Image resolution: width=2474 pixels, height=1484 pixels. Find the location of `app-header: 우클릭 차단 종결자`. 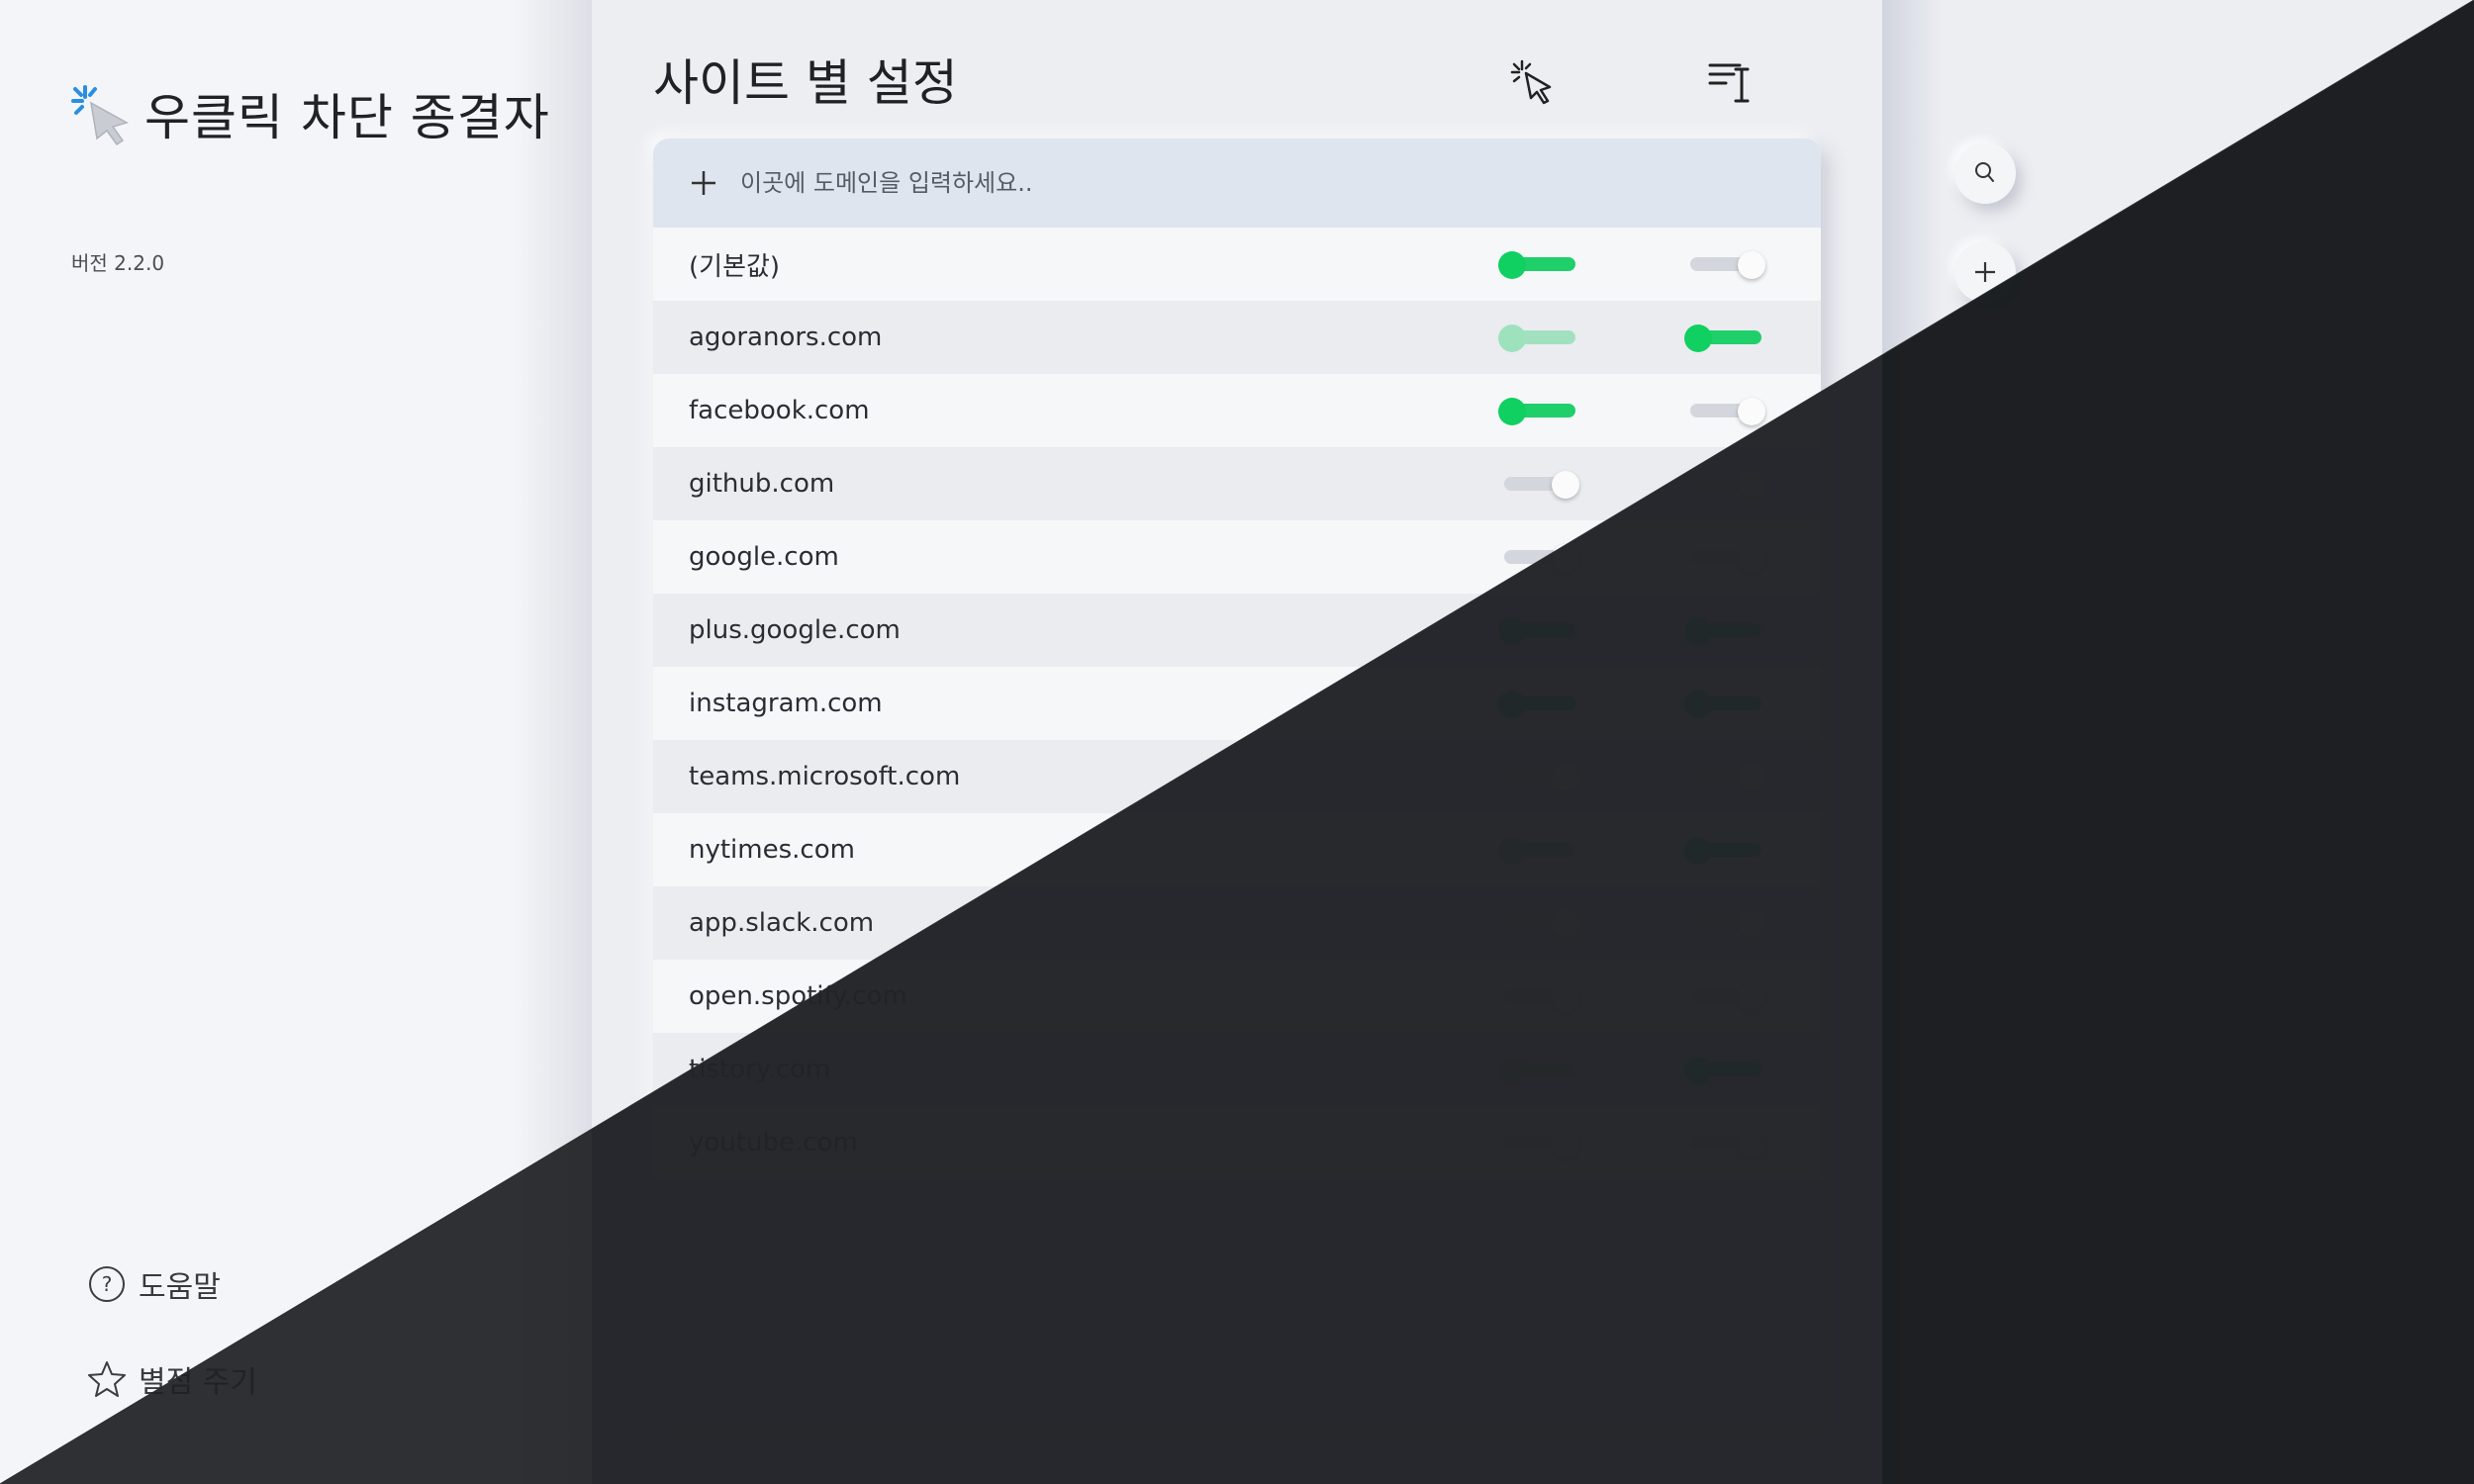

app-header: 우클릭 차단 종결자 is located at coordinates (309, 113).